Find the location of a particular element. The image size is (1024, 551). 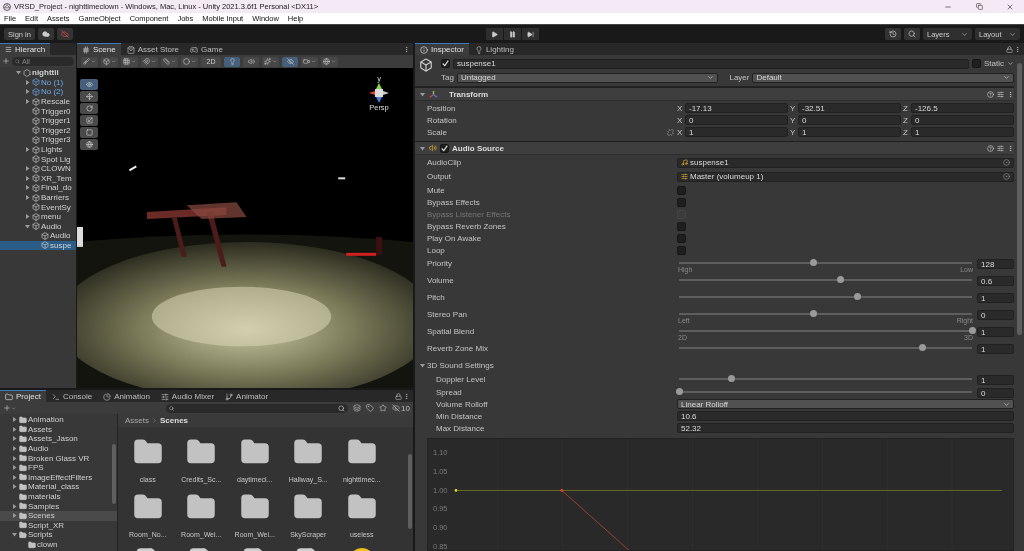

folder-item: ImageEffectFilters is located at coordinates (58, 477).